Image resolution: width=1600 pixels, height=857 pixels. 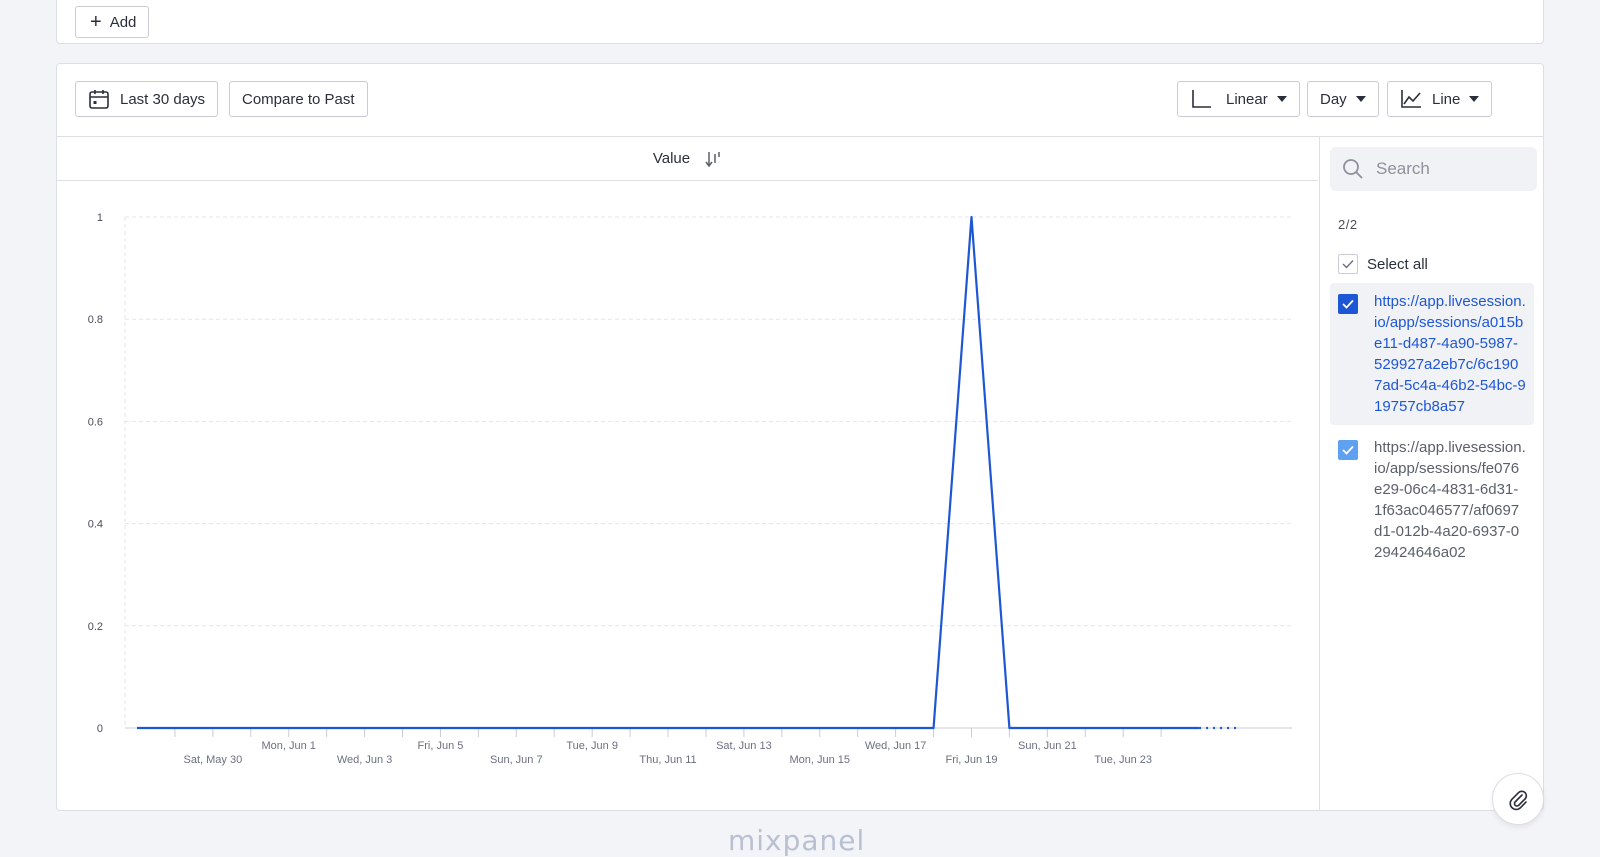 I want to click on date-range-button: Last 30 days, so click(x=147, y=99).